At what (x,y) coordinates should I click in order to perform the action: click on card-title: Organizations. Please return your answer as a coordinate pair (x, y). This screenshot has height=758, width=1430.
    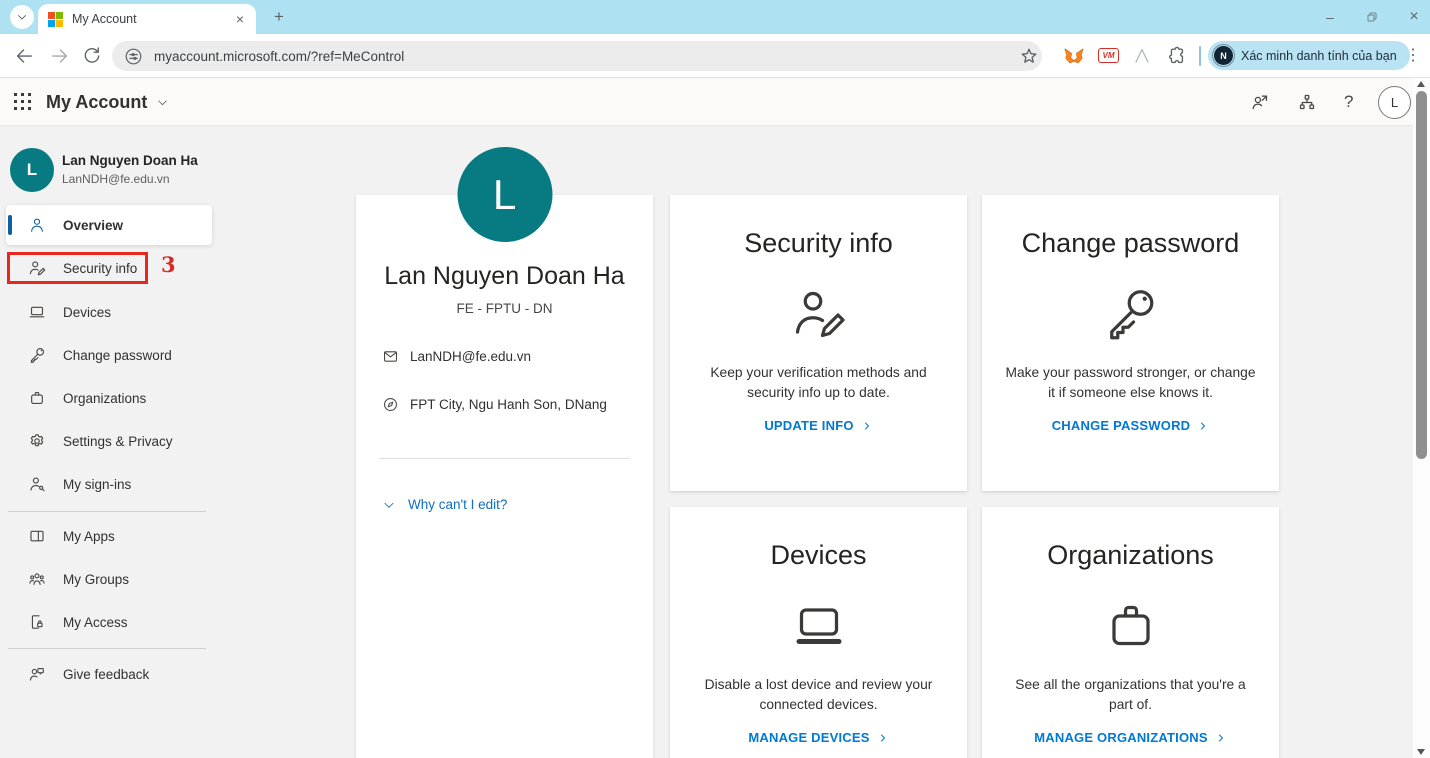
    Looking at the image, I should click on (1130, 555).